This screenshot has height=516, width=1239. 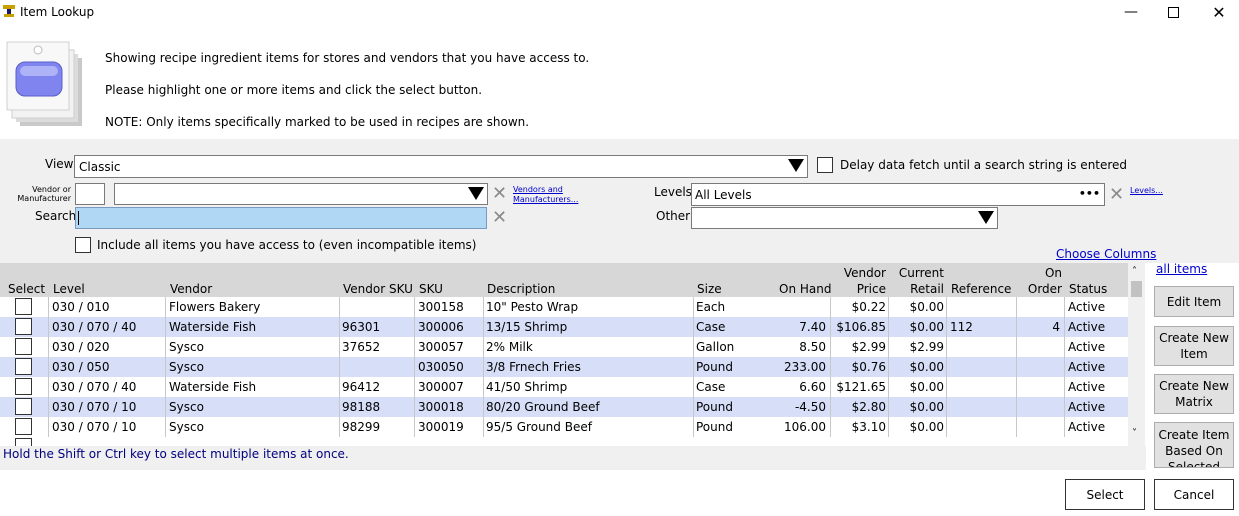 I want to click on vendor-dropdown, so click(x=301, y=194).